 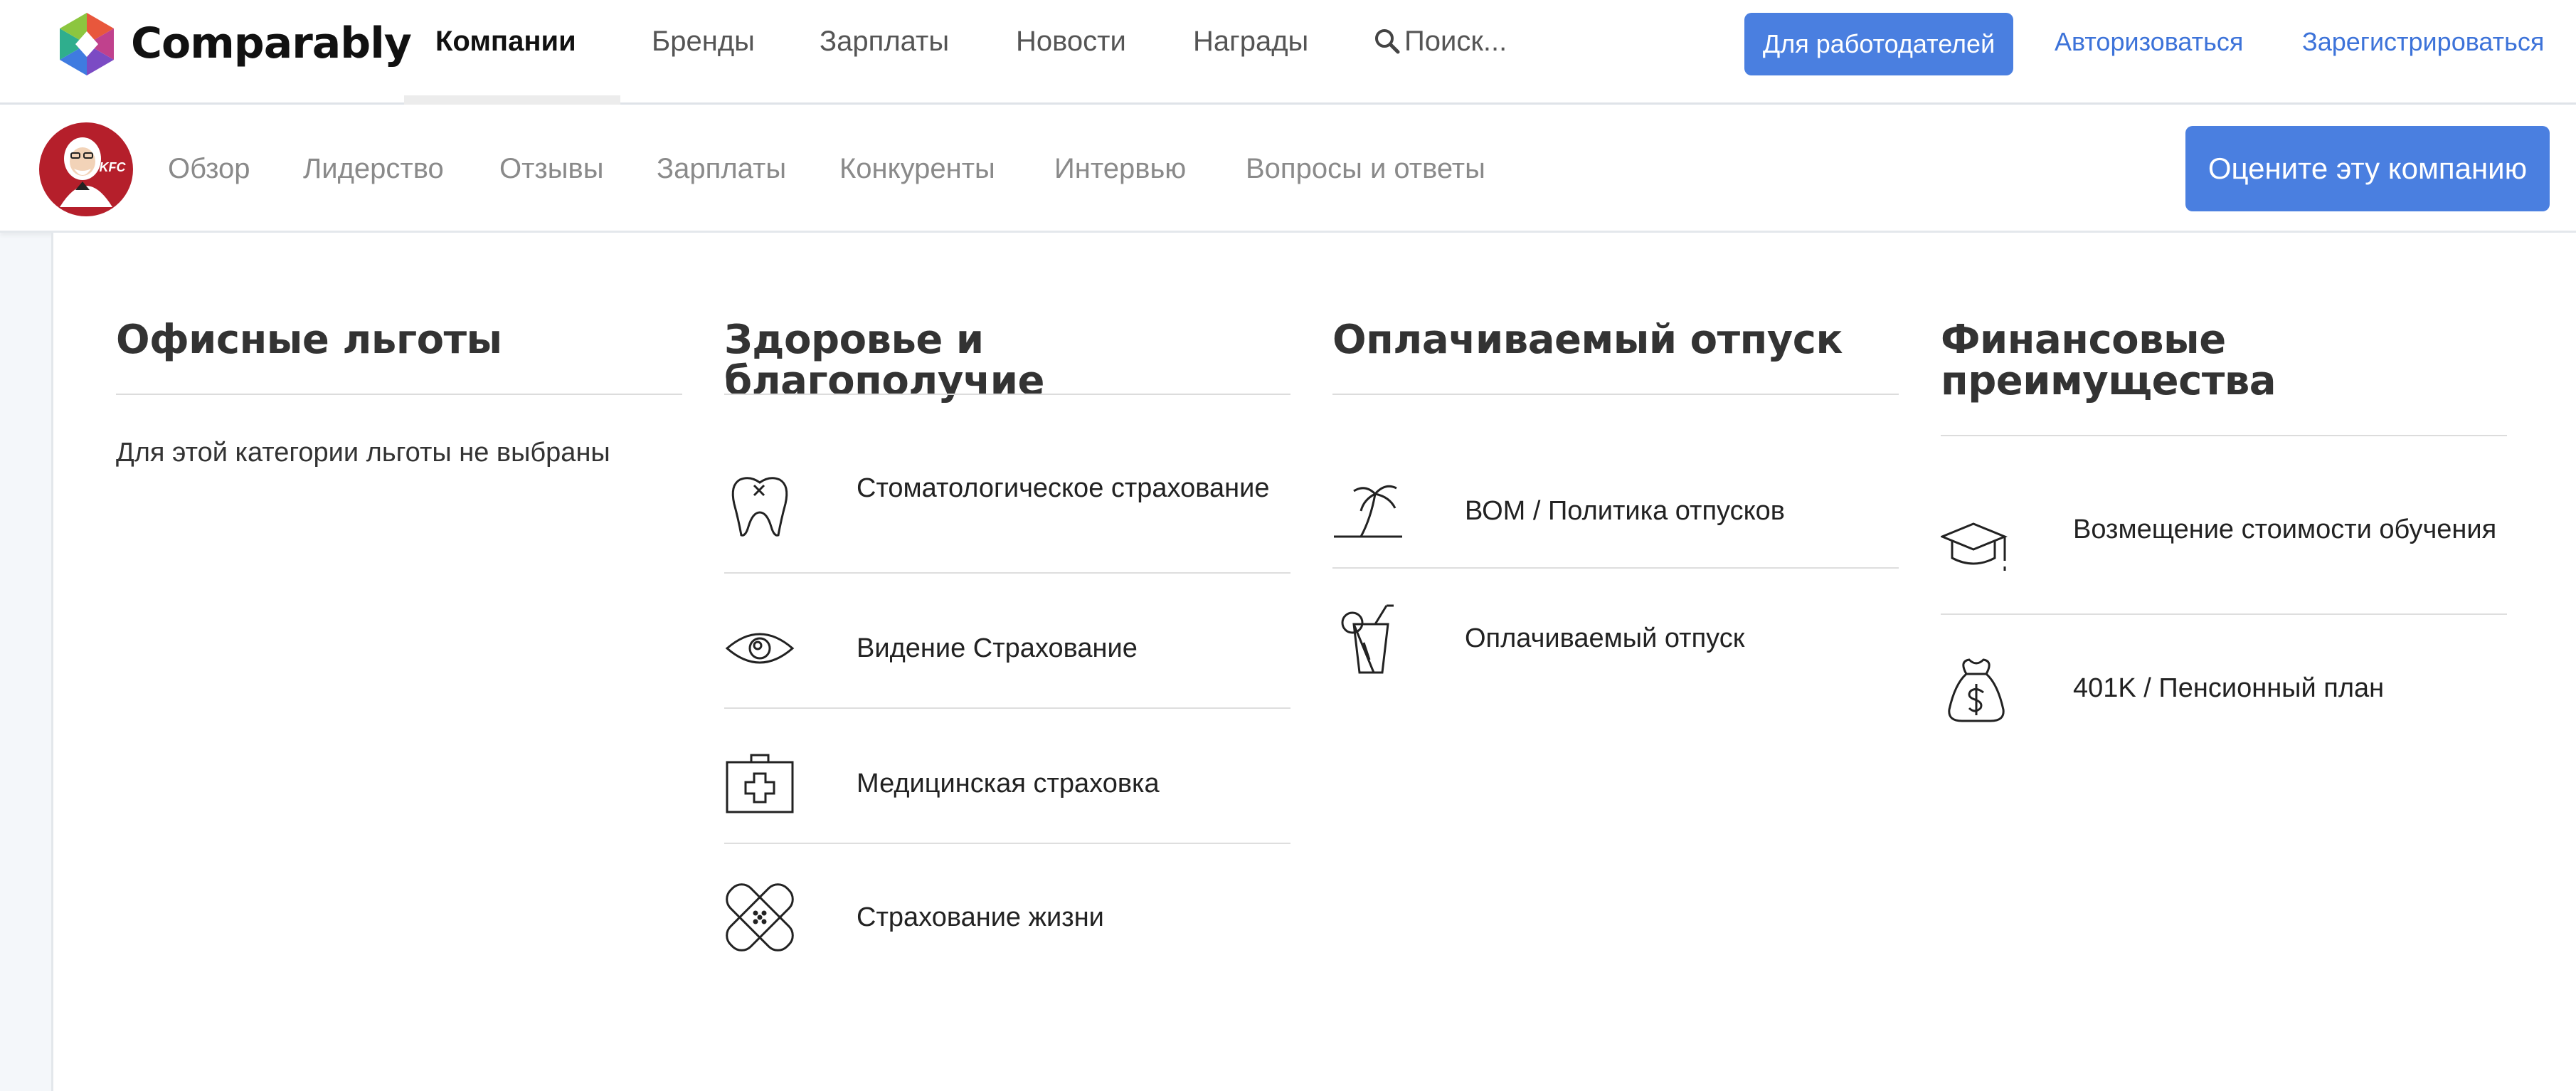 What do you see at coordinates (980, 917) in the screenshot?
I see `benefit-label: Страхование жизни` at bounding box center [980, 917].